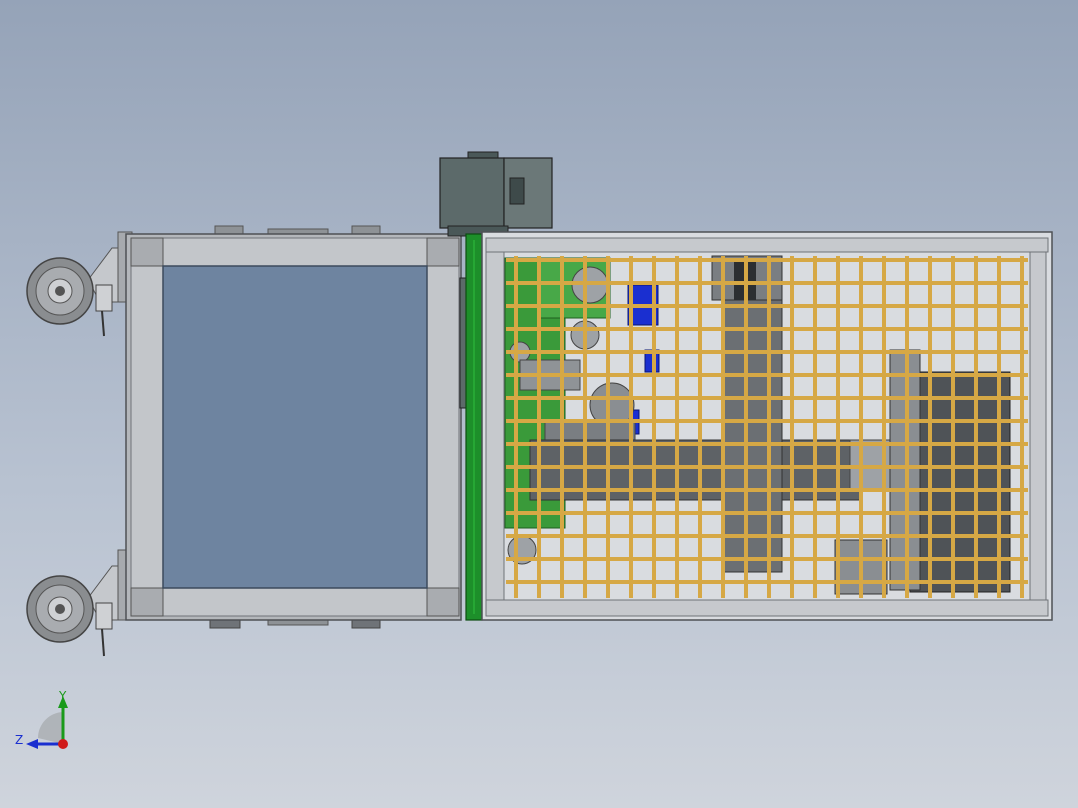  What do you see at coordinates (62, 696) in the screenshot?
I see `triad-y-label: Y` at bounding box center [62, 696].